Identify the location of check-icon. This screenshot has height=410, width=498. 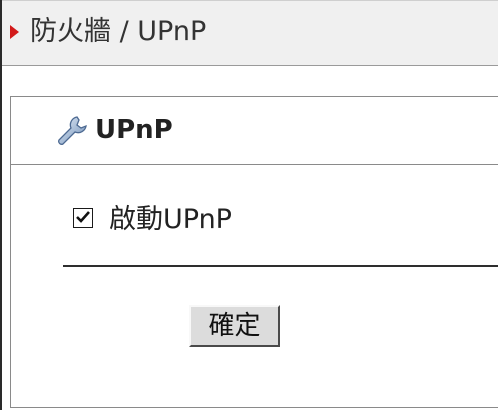
(83, 217).